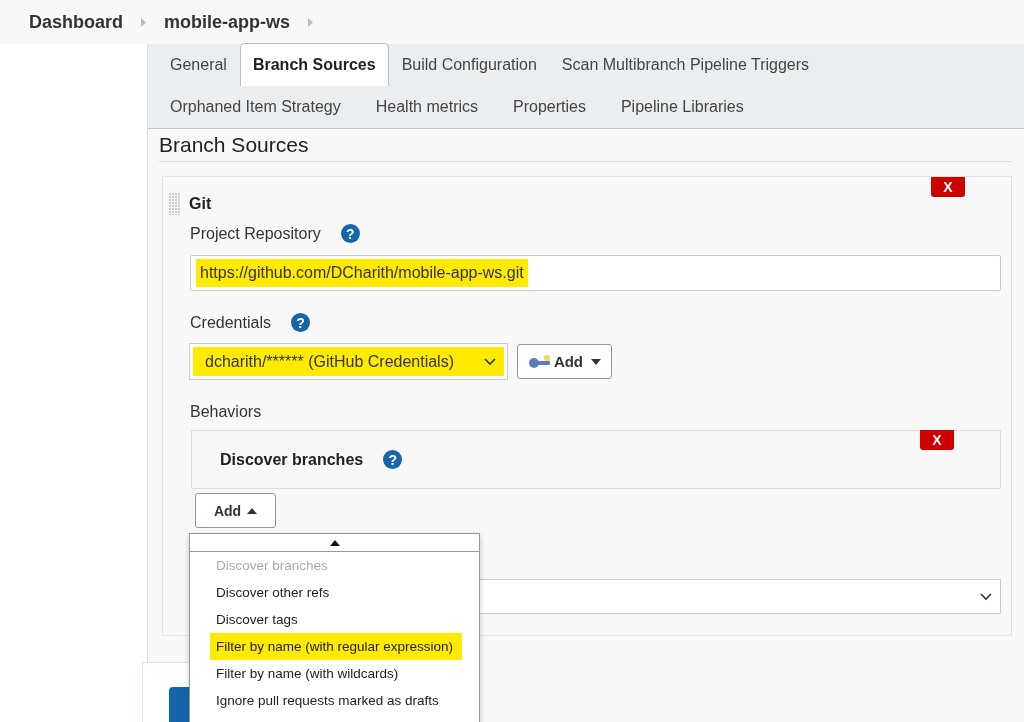 Image resolution: width=1024 pixels, height=722 pixels. What do you see at coordinates (200, 204) in the screenshot?
I see `source-title: Git` at bounding box center [200, 204].